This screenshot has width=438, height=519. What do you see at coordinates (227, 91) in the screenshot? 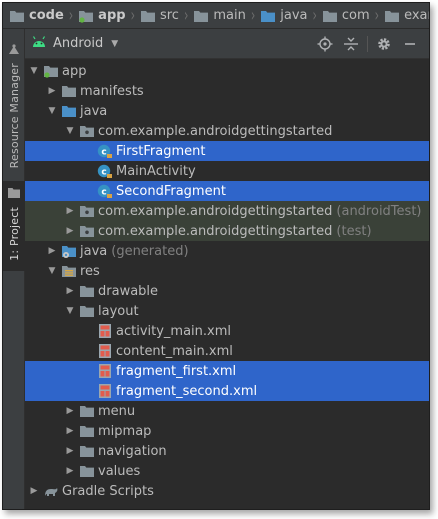
I see `tree-row: ▶ manifests` at bounding box center [227, 91].